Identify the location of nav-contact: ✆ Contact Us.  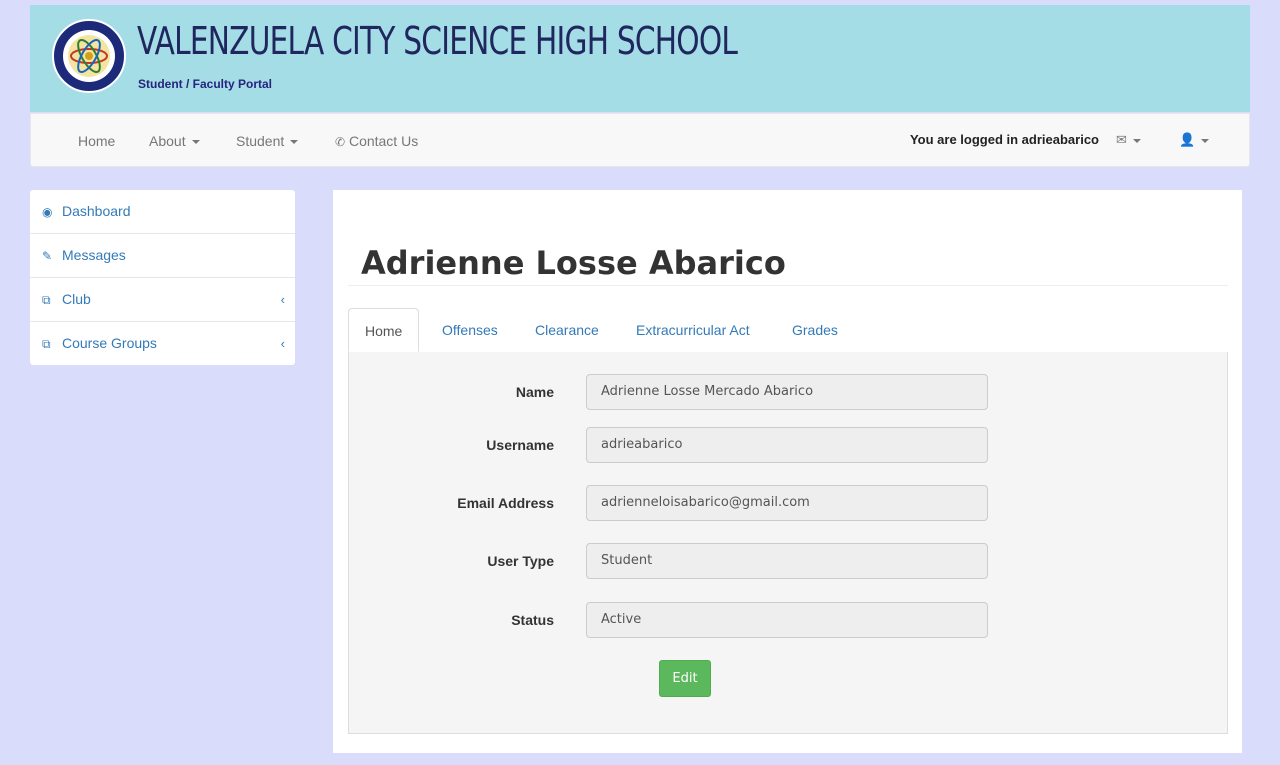
(376, 141).